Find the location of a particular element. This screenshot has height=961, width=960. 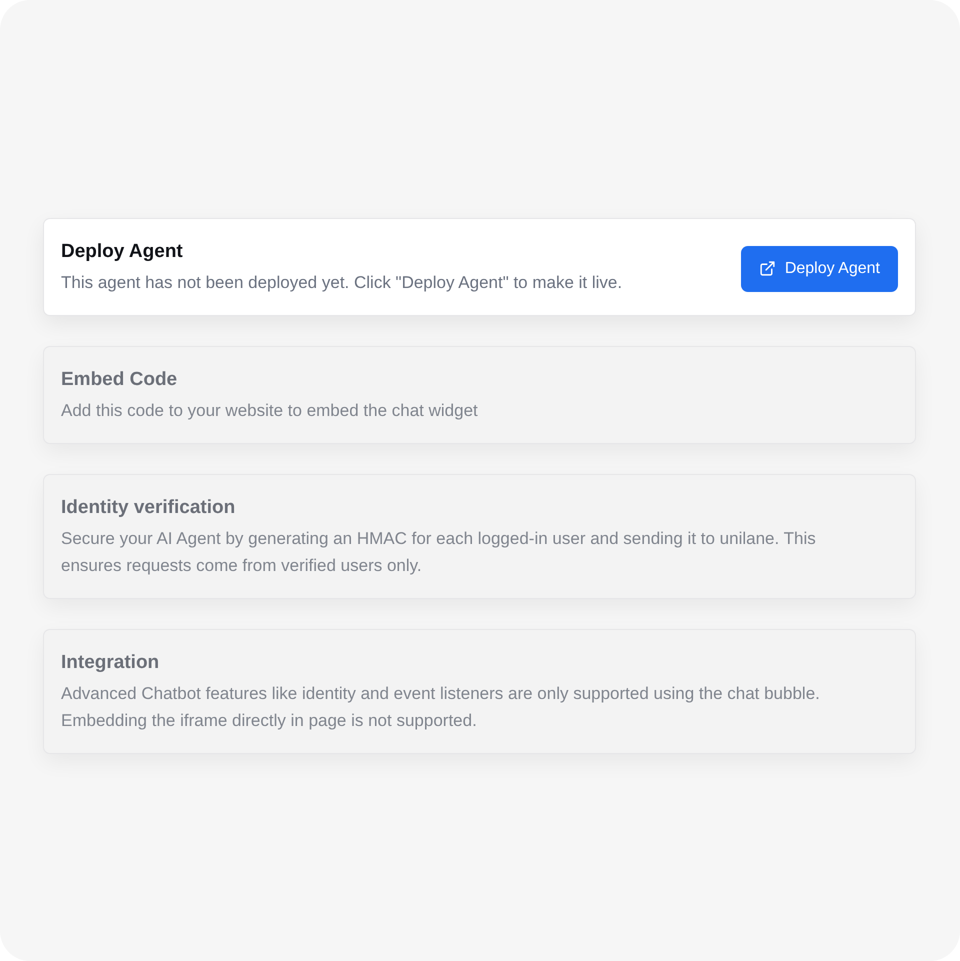

external-link-icon is located at coordinates (767, 268).